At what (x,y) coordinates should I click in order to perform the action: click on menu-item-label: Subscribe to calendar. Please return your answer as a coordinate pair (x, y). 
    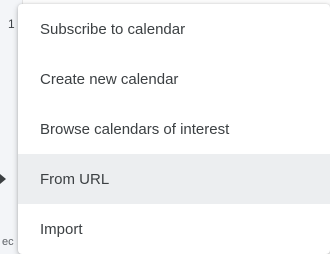
    Looking at the image, I should click on (113, 29).